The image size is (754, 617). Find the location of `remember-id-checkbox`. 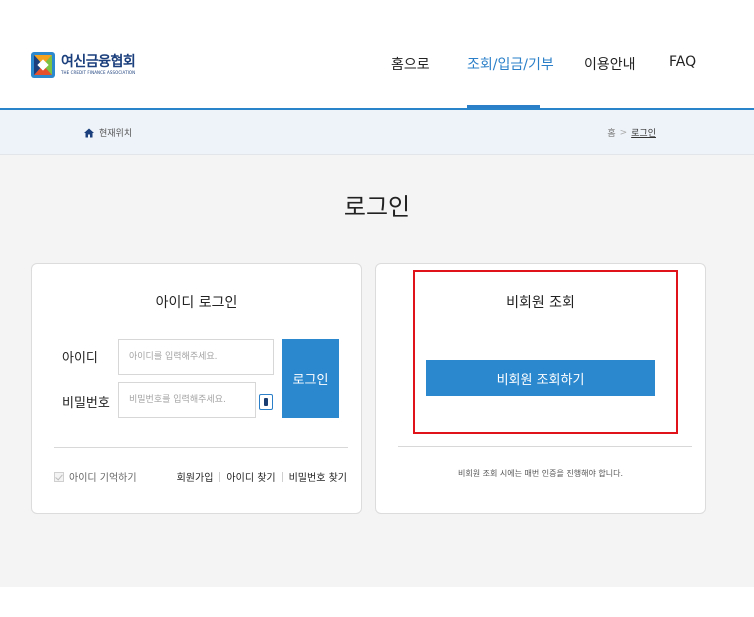

remember-id-checkbox is located at coordinates (59, 476).